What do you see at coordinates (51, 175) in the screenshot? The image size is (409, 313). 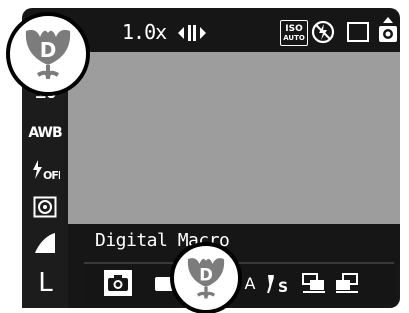 I see `flash-off-label: OFF` at bounding box center [51, 175].